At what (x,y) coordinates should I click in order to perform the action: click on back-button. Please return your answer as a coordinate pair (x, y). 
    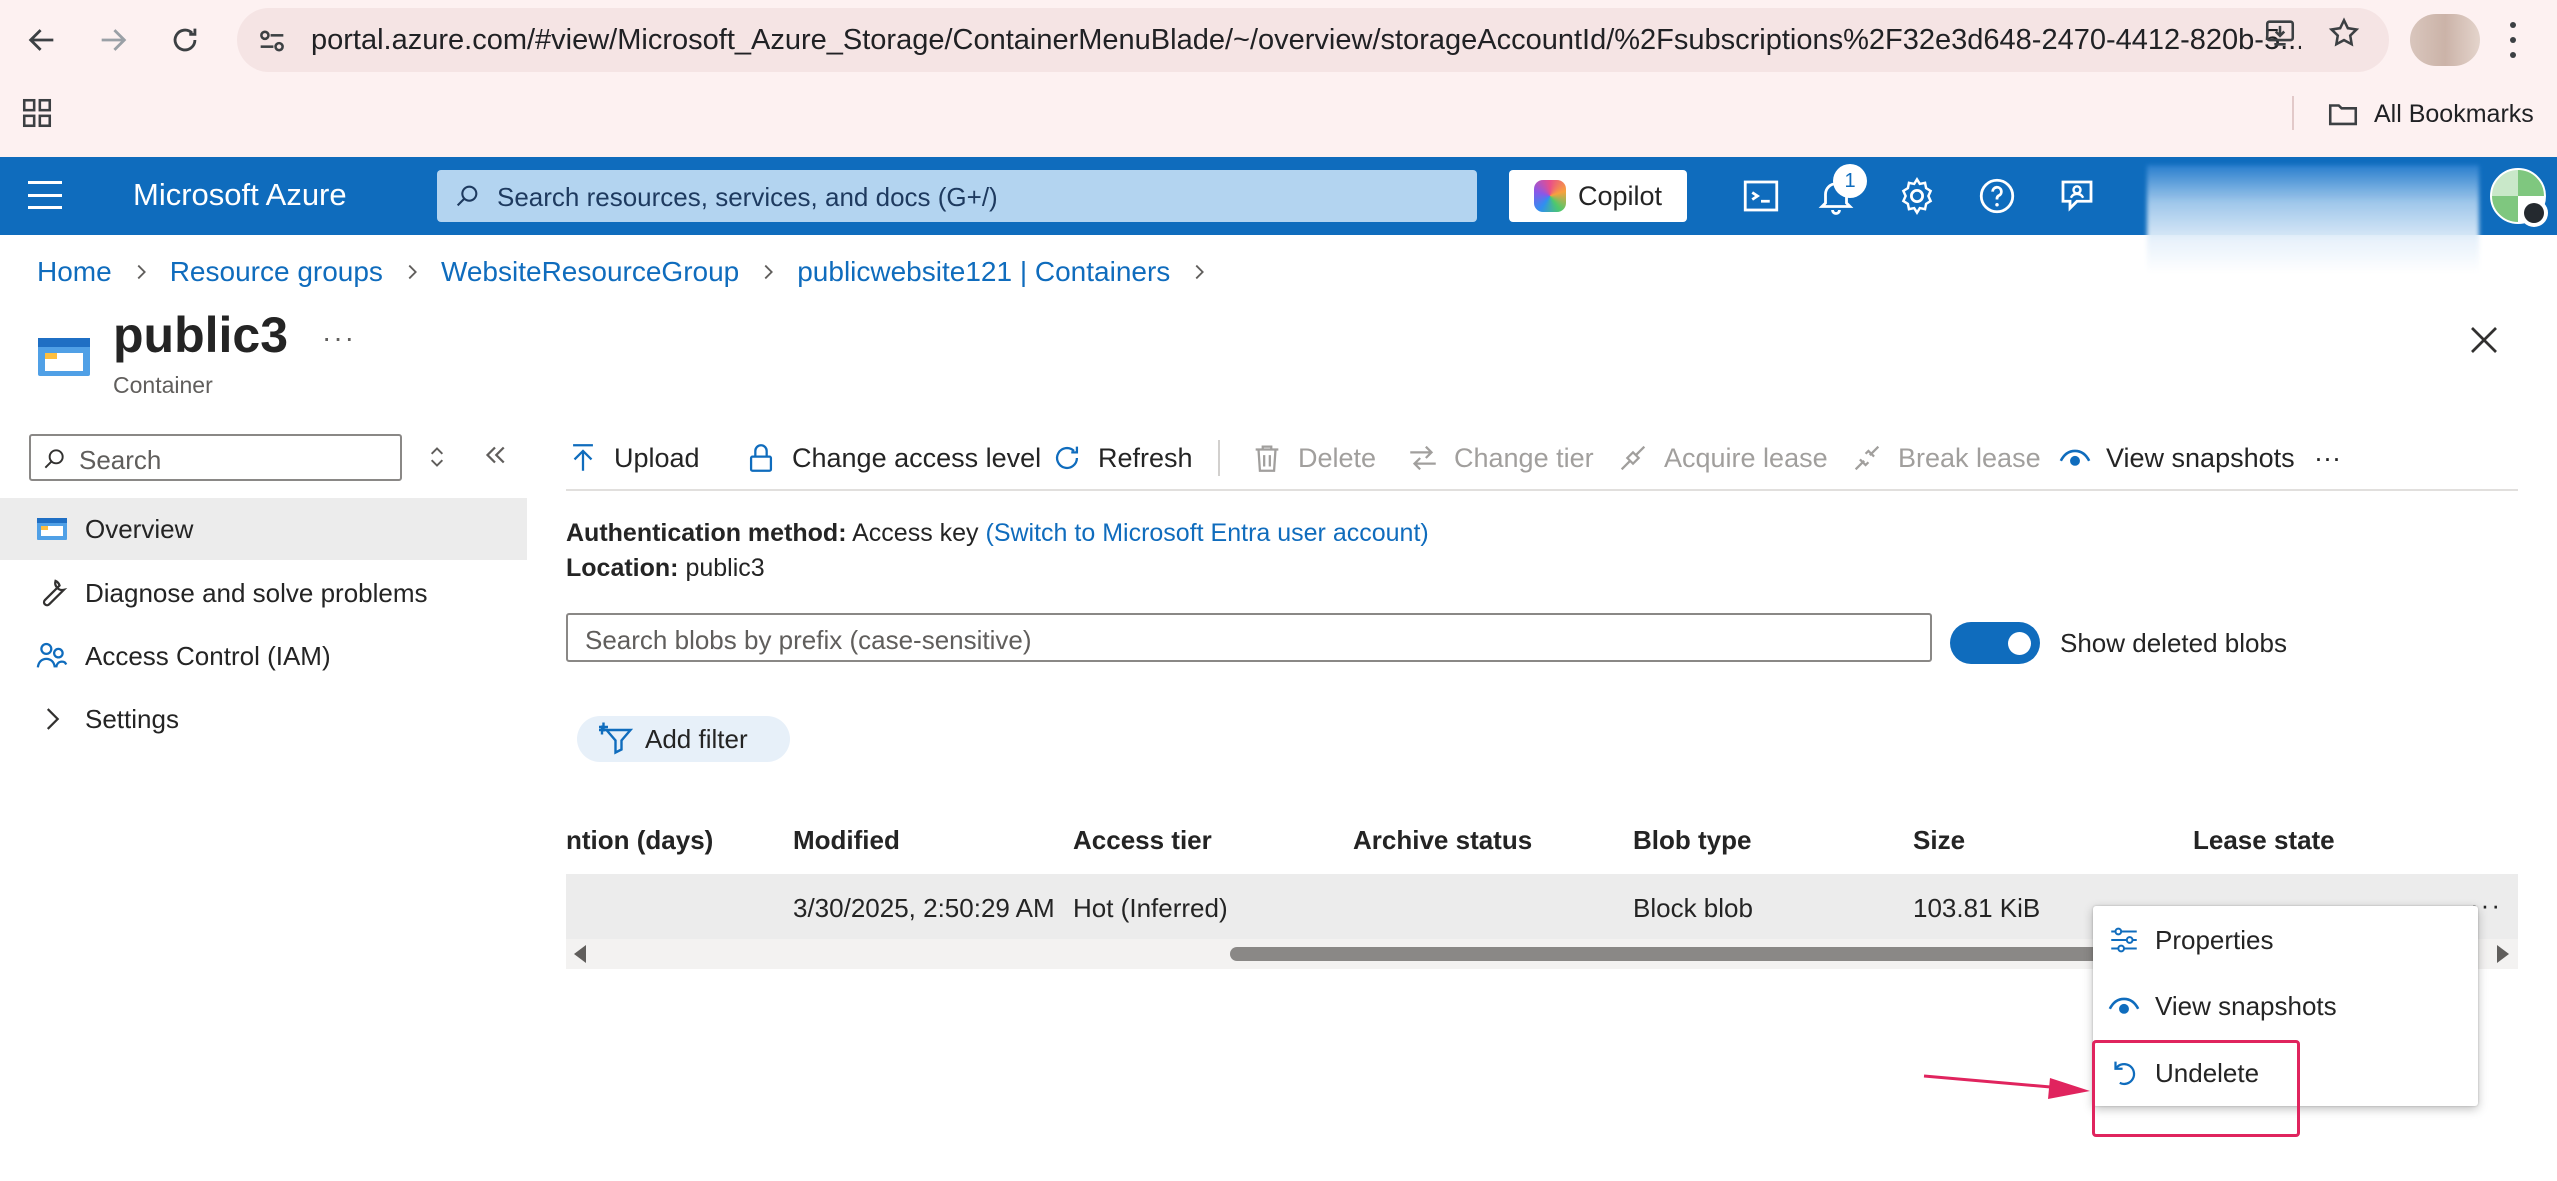
    Looking at the image, I should click on (42, 40).